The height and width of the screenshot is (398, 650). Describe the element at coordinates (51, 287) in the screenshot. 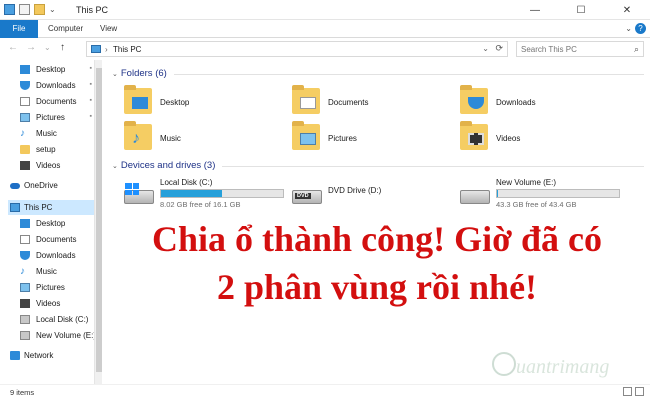

I see `sidebar-item-pc-pictures: Pictures` at that location.